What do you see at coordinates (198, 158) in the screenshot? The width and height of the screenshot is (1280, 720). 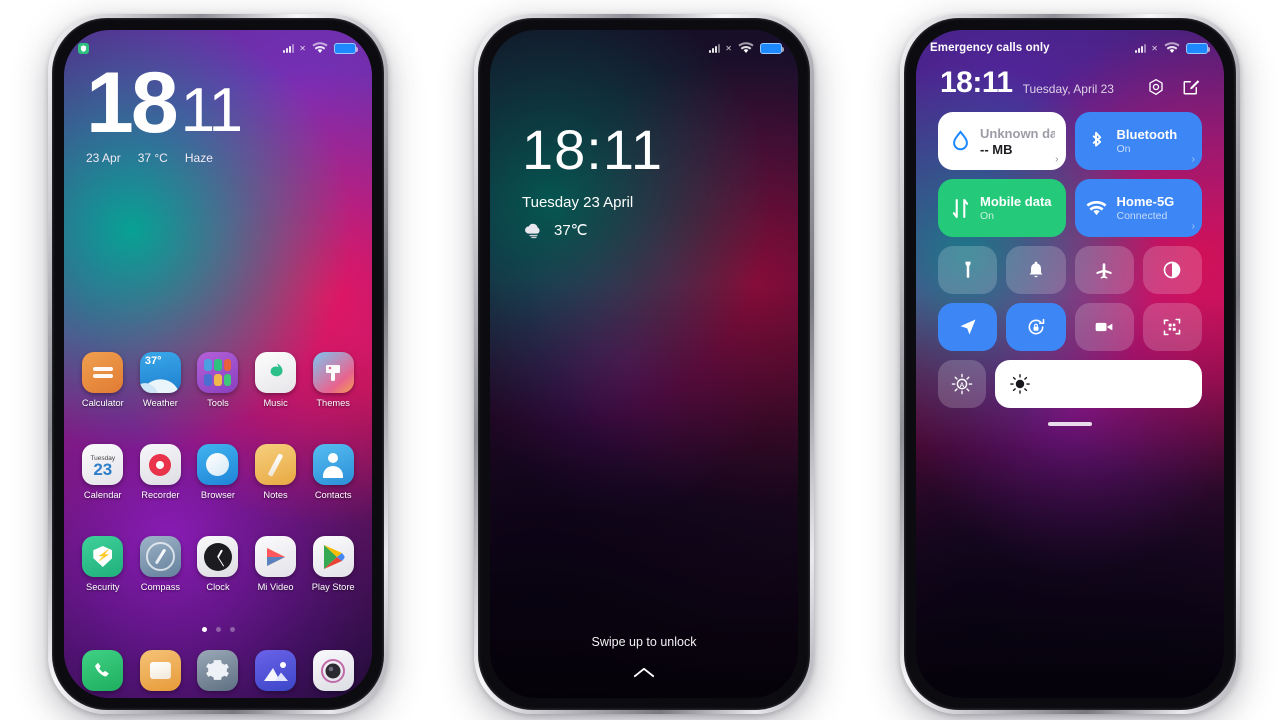 I see `home-condition: Haze` at bounding box center [198, 158].